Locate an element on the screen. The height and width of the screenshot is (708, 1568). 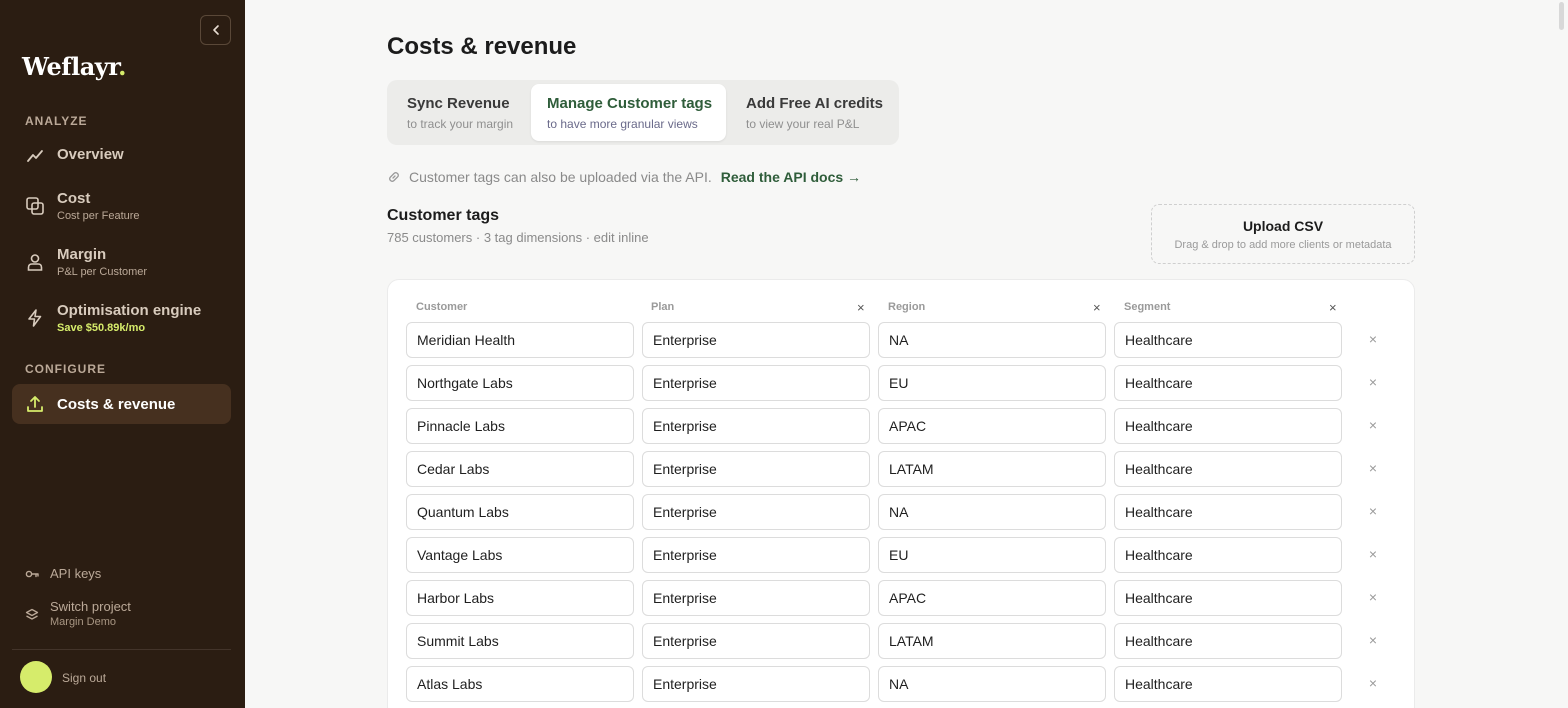
upload-icon is located at coordinates (35, 404).